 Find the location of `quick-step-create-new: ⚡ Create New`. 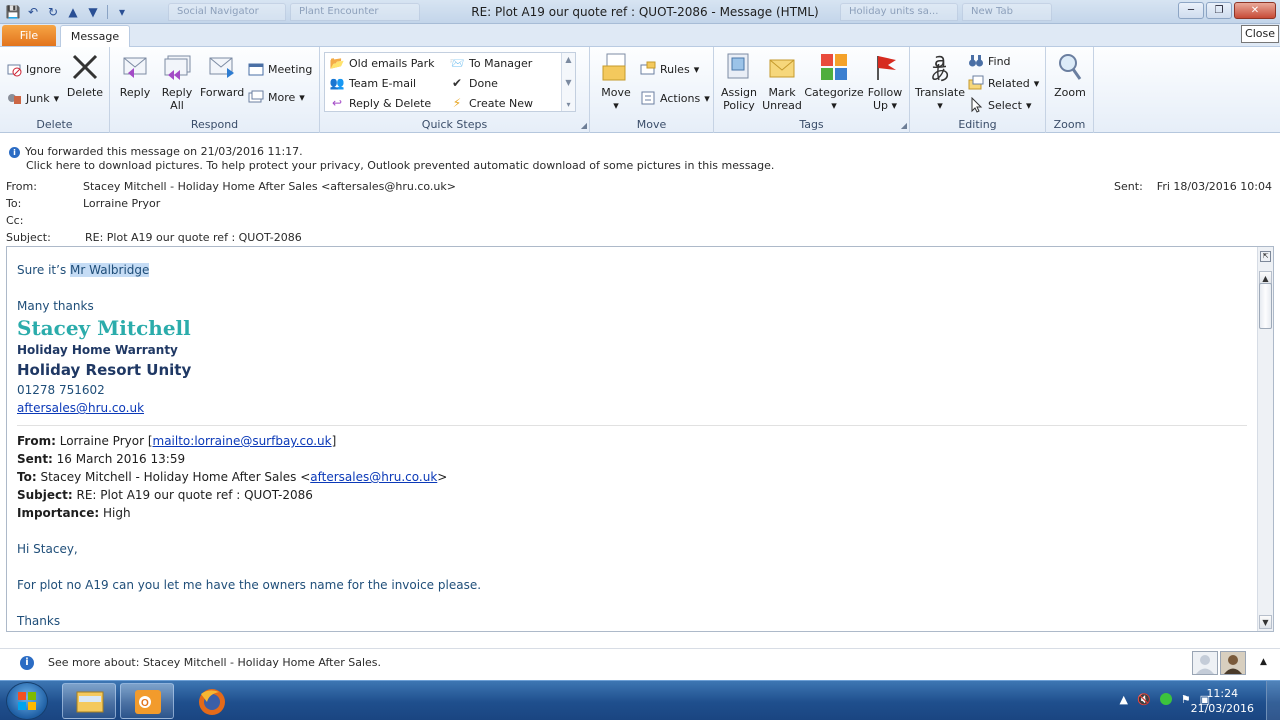

quick-step-create-new: ⚡ Create New is located at coordinates (491, 103).